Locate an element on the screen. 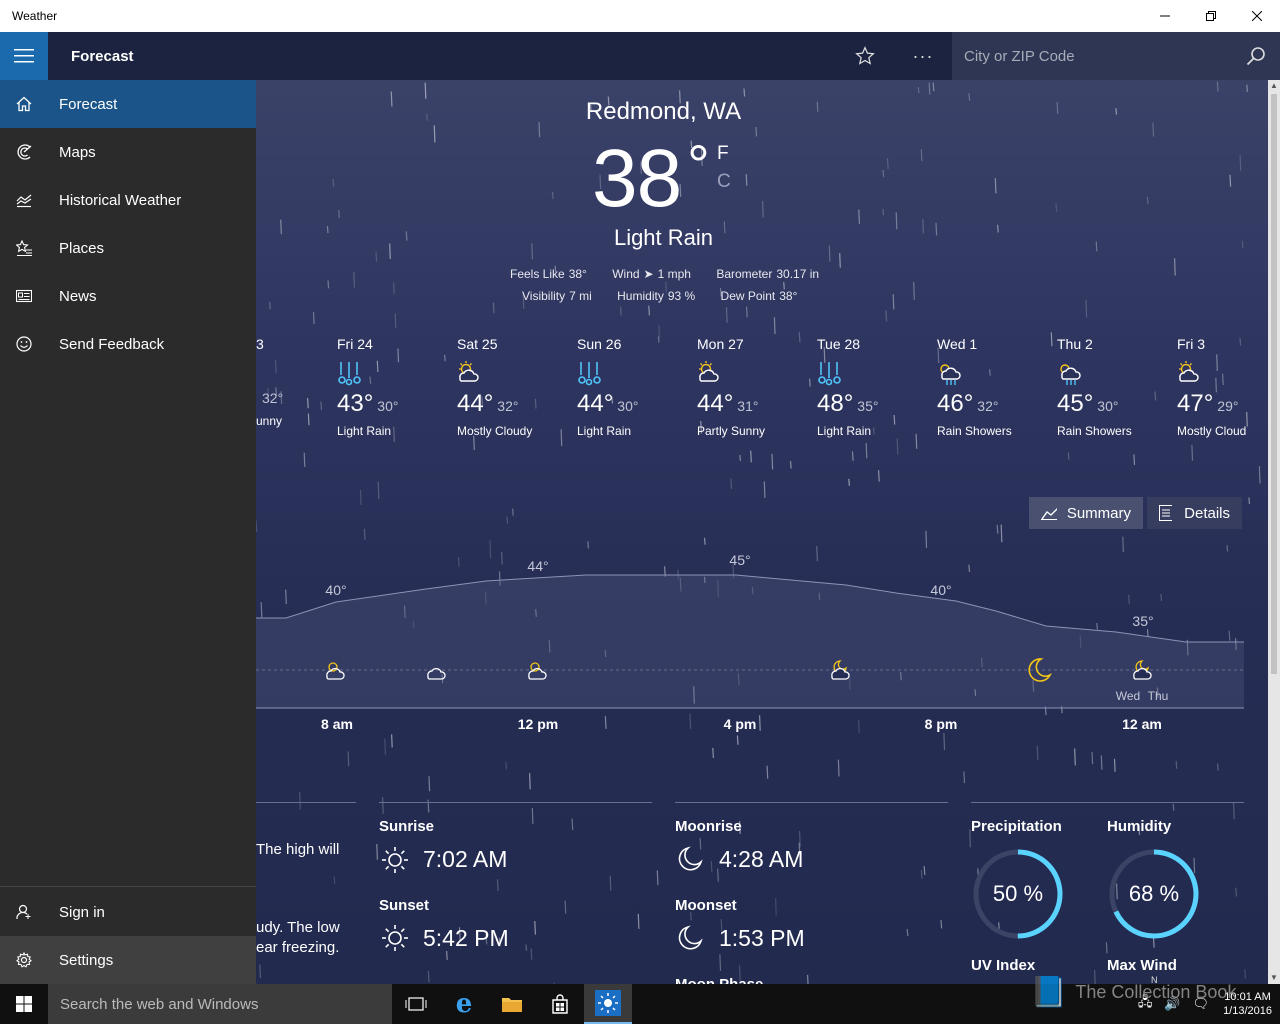 The width and height of the screenshot is (1280, 1024). day-low-temp: 32° is located at coordinates (988, 406).